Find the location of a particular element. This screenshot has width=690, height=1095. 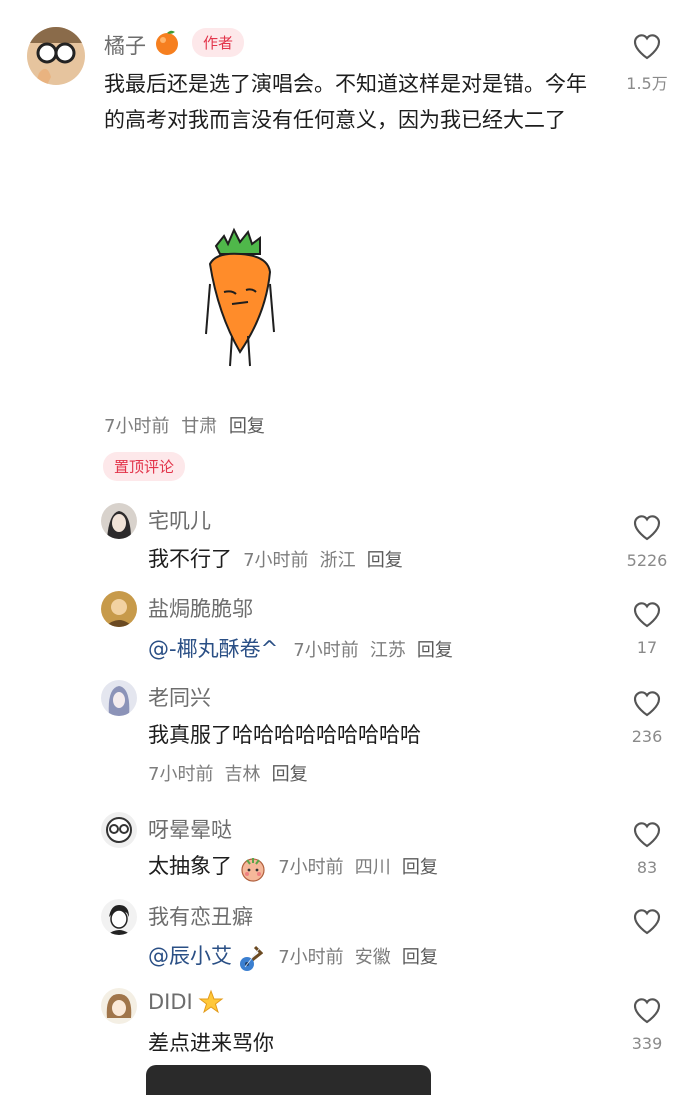

author-name: 橘子 is located at coordinates (125, 45).